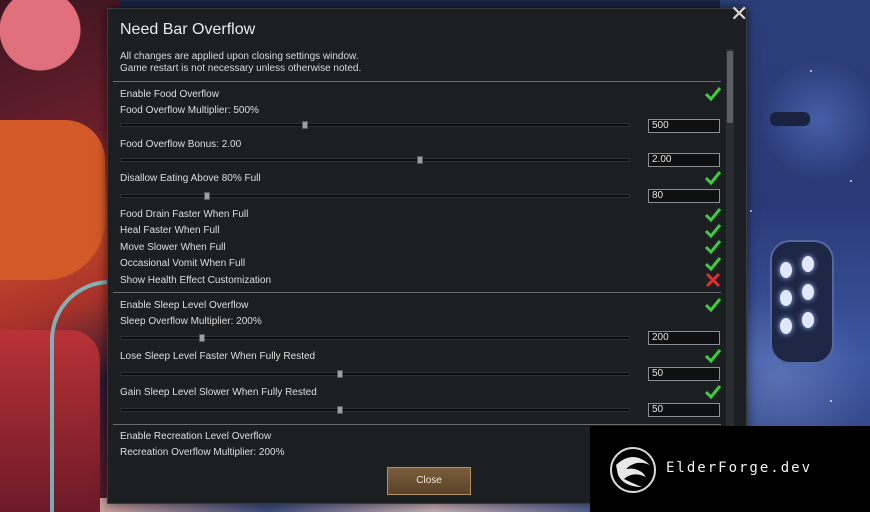 This screenshot has height=512, width=870. I want to click on label-enable-food-overflow: Enable Food Overflow, so click(169, 94).